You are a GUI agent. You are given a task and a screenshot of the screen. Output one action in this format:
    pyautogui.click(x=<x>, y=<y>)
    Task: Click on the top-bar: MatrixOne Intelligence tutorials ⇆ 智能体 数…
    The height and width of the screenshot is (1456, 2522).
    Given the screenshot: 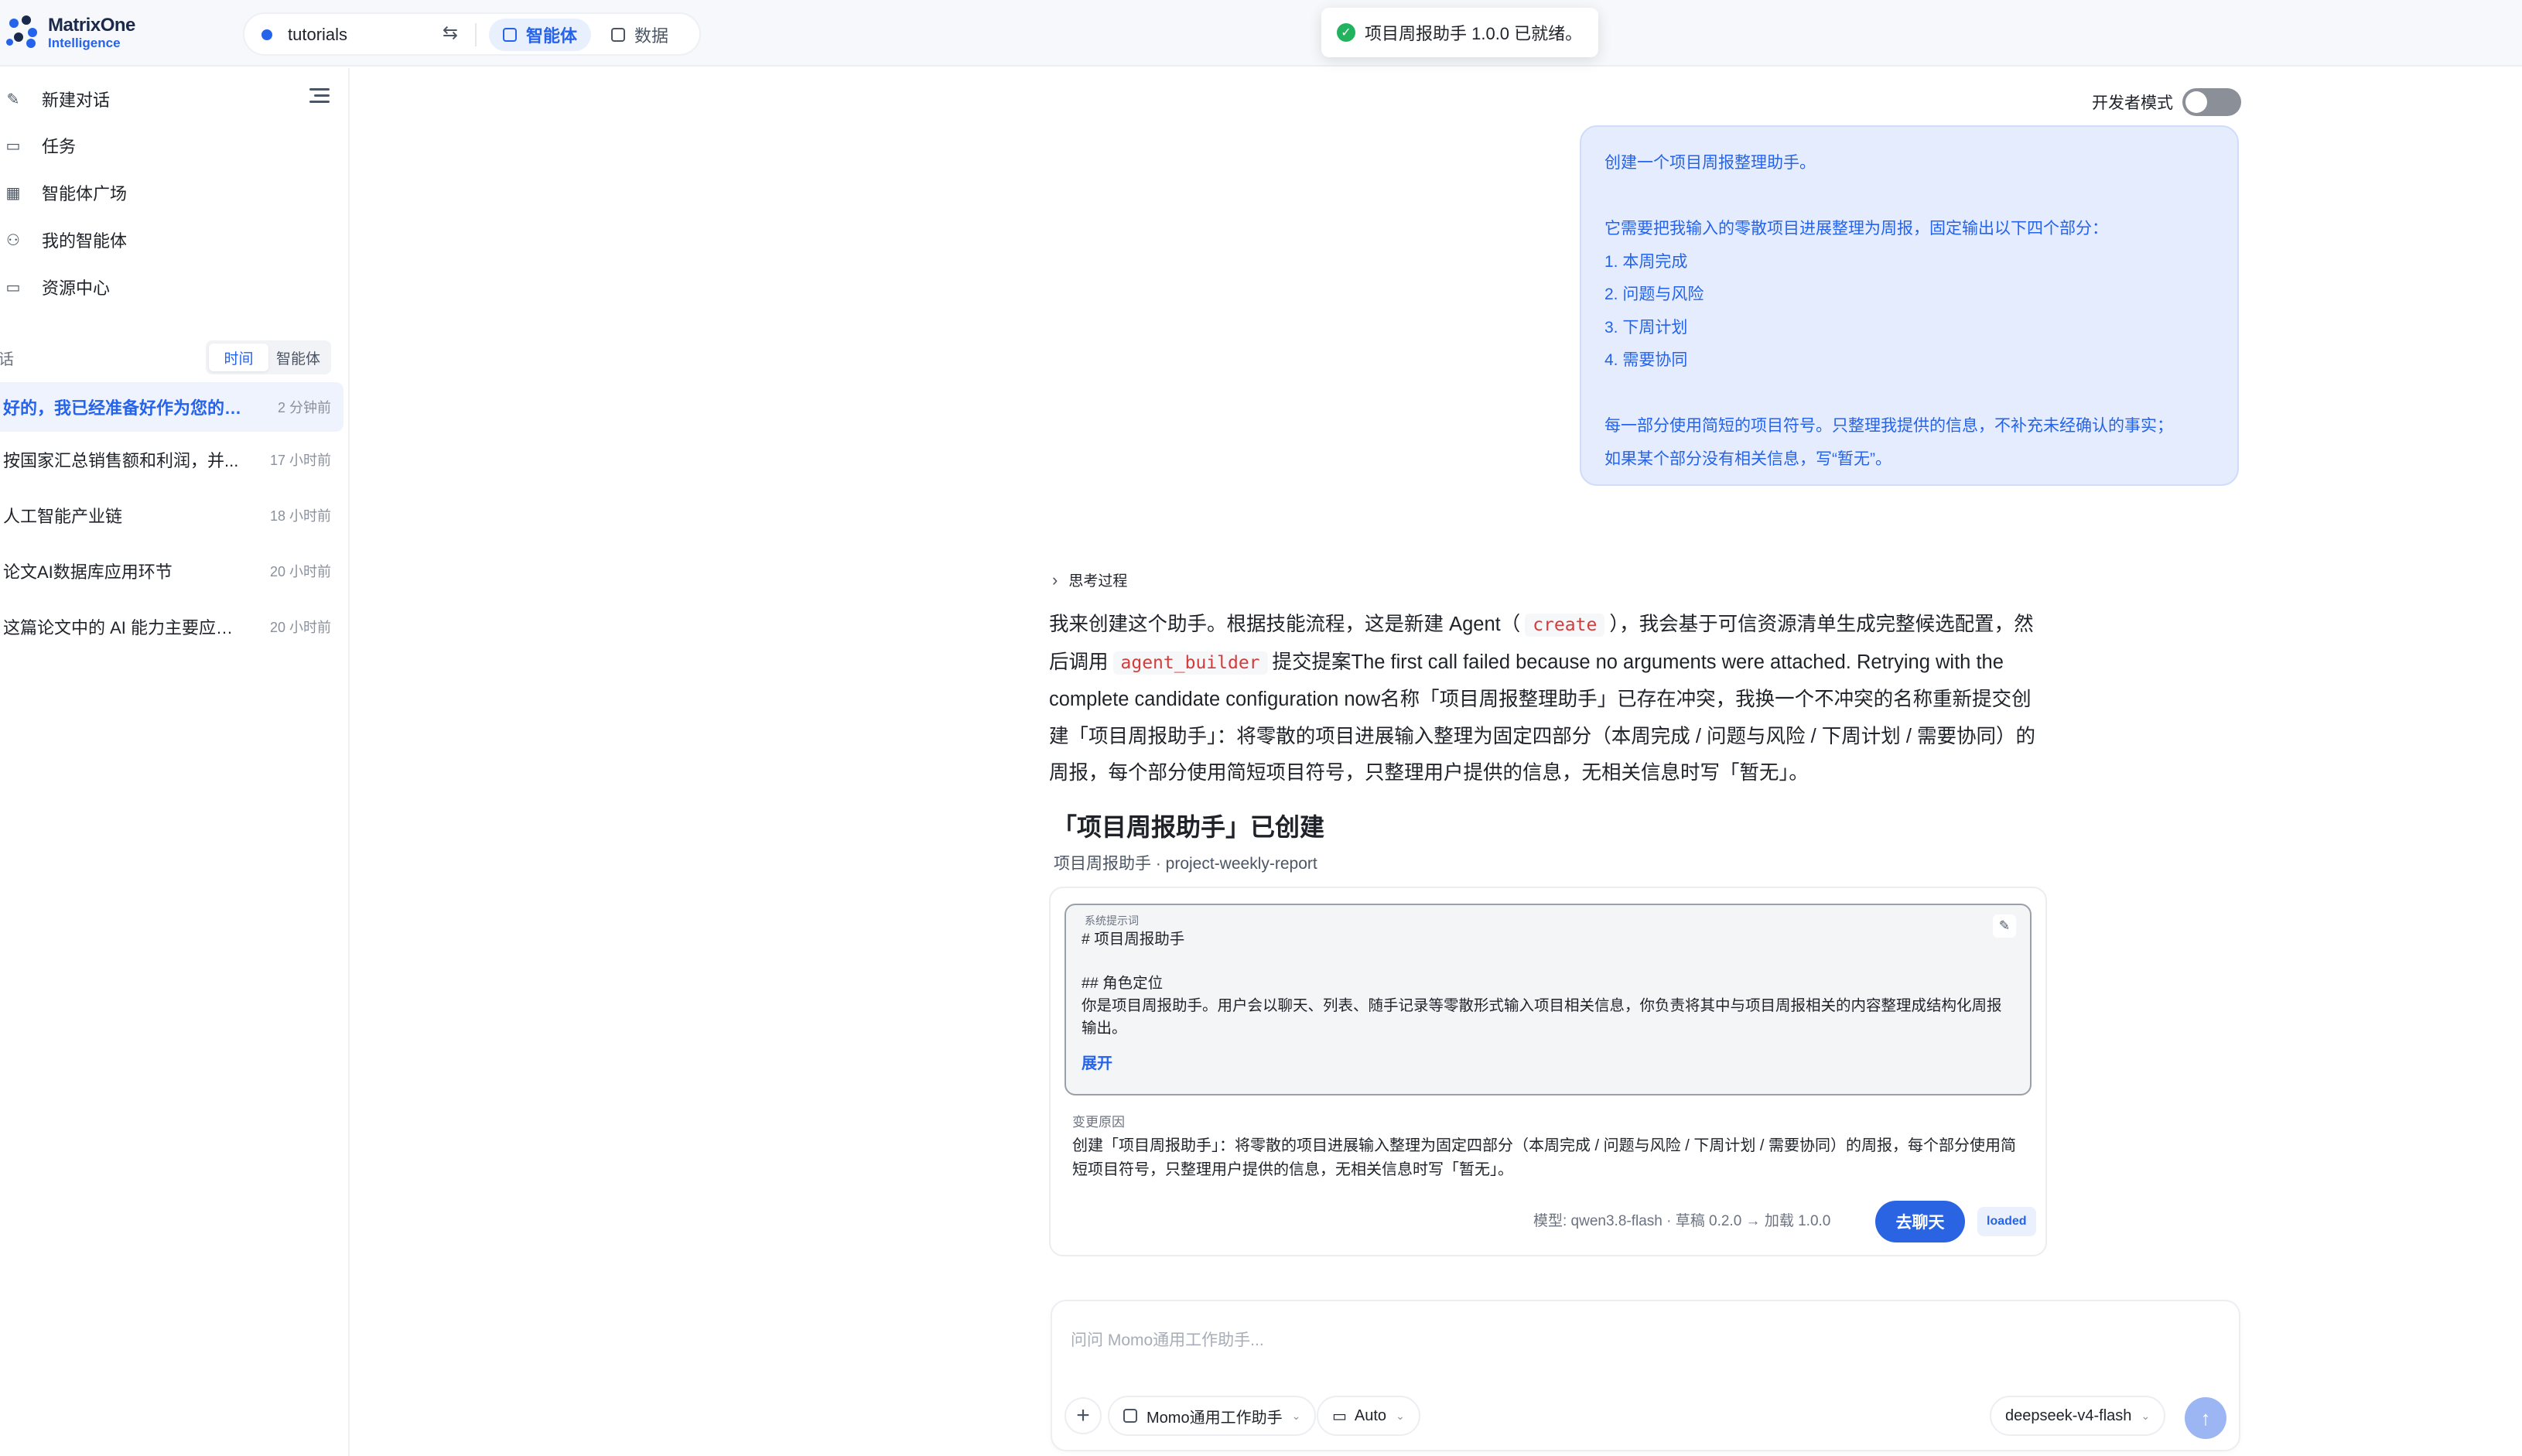 What is the action you would take?
    pyautogui.click(x=1261, y=33)
    